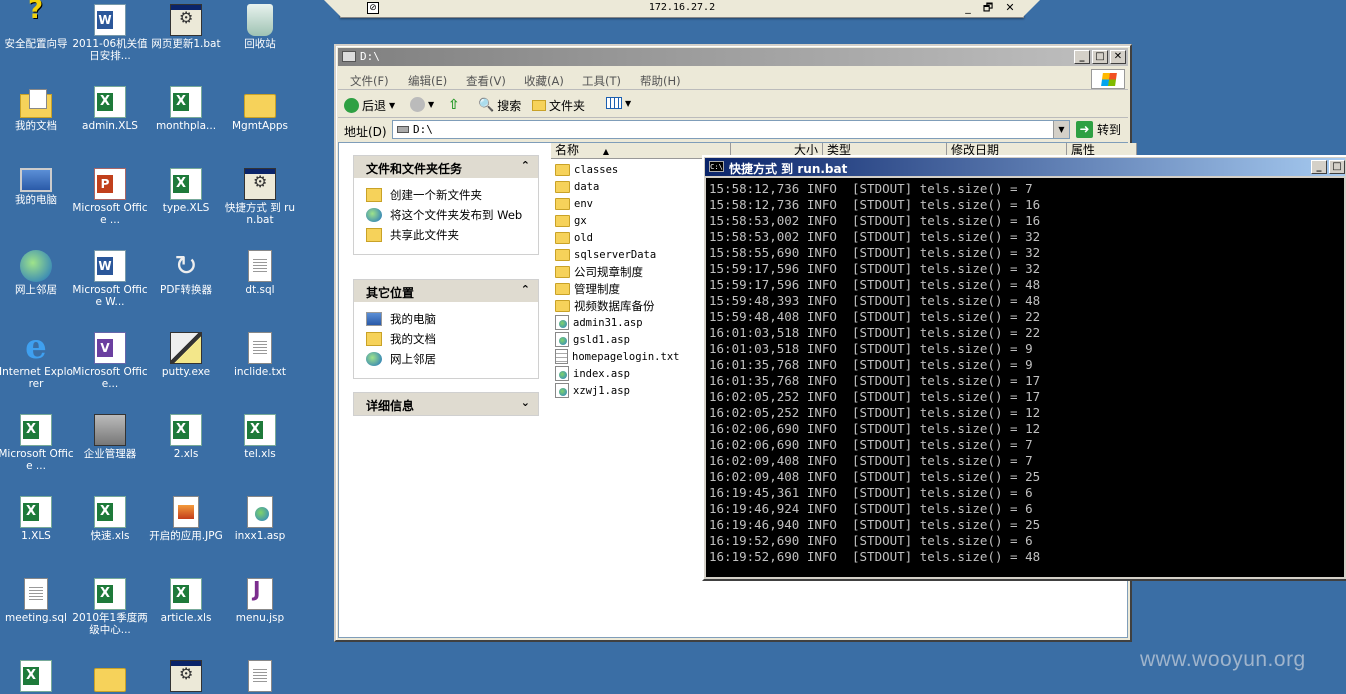 The width and height of the screenshot is (1346, 694). Describe the element at coordinates (446, 195) in the screenshot. I see `task-new-folder: 创建一个新文件夹` at that location.